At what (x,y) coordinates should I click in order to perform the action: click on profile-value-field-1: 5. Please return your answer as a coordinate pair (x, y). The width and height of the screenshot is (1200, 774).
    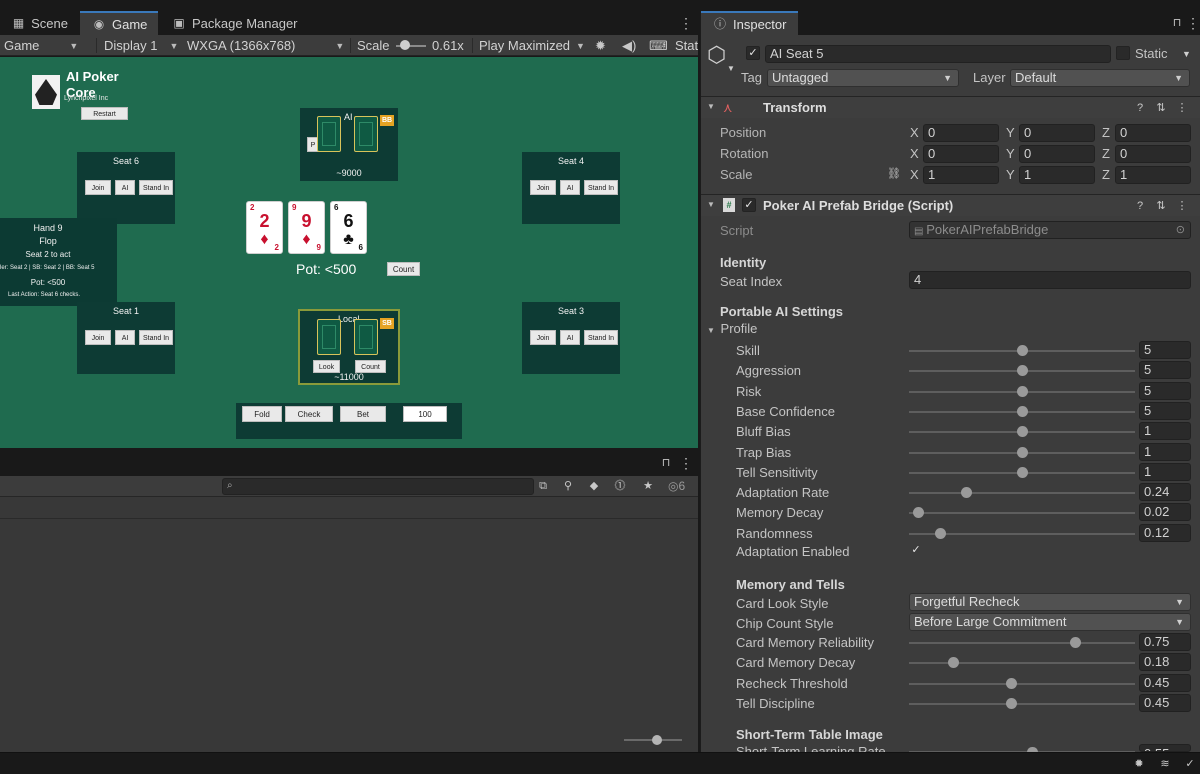
    Looking at the image, I should click on (1165, 370).